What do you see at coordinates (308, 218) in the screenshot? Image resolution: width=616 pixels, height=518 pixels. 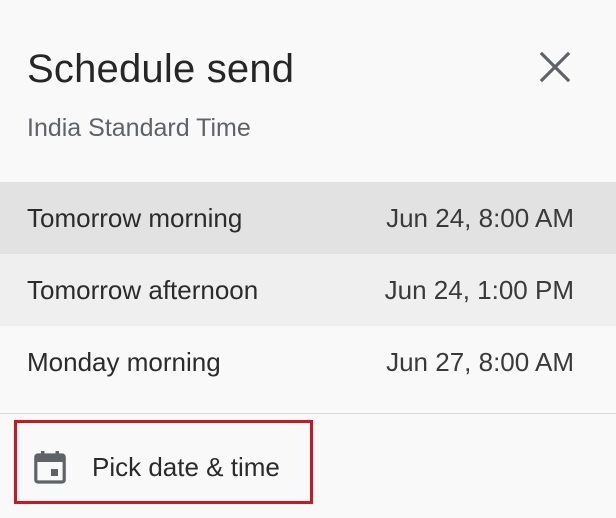 I see `option-tomorrow-morning: Tomorrow morning Jun 24, 8:00 AM` at bounding box center [308, 218].